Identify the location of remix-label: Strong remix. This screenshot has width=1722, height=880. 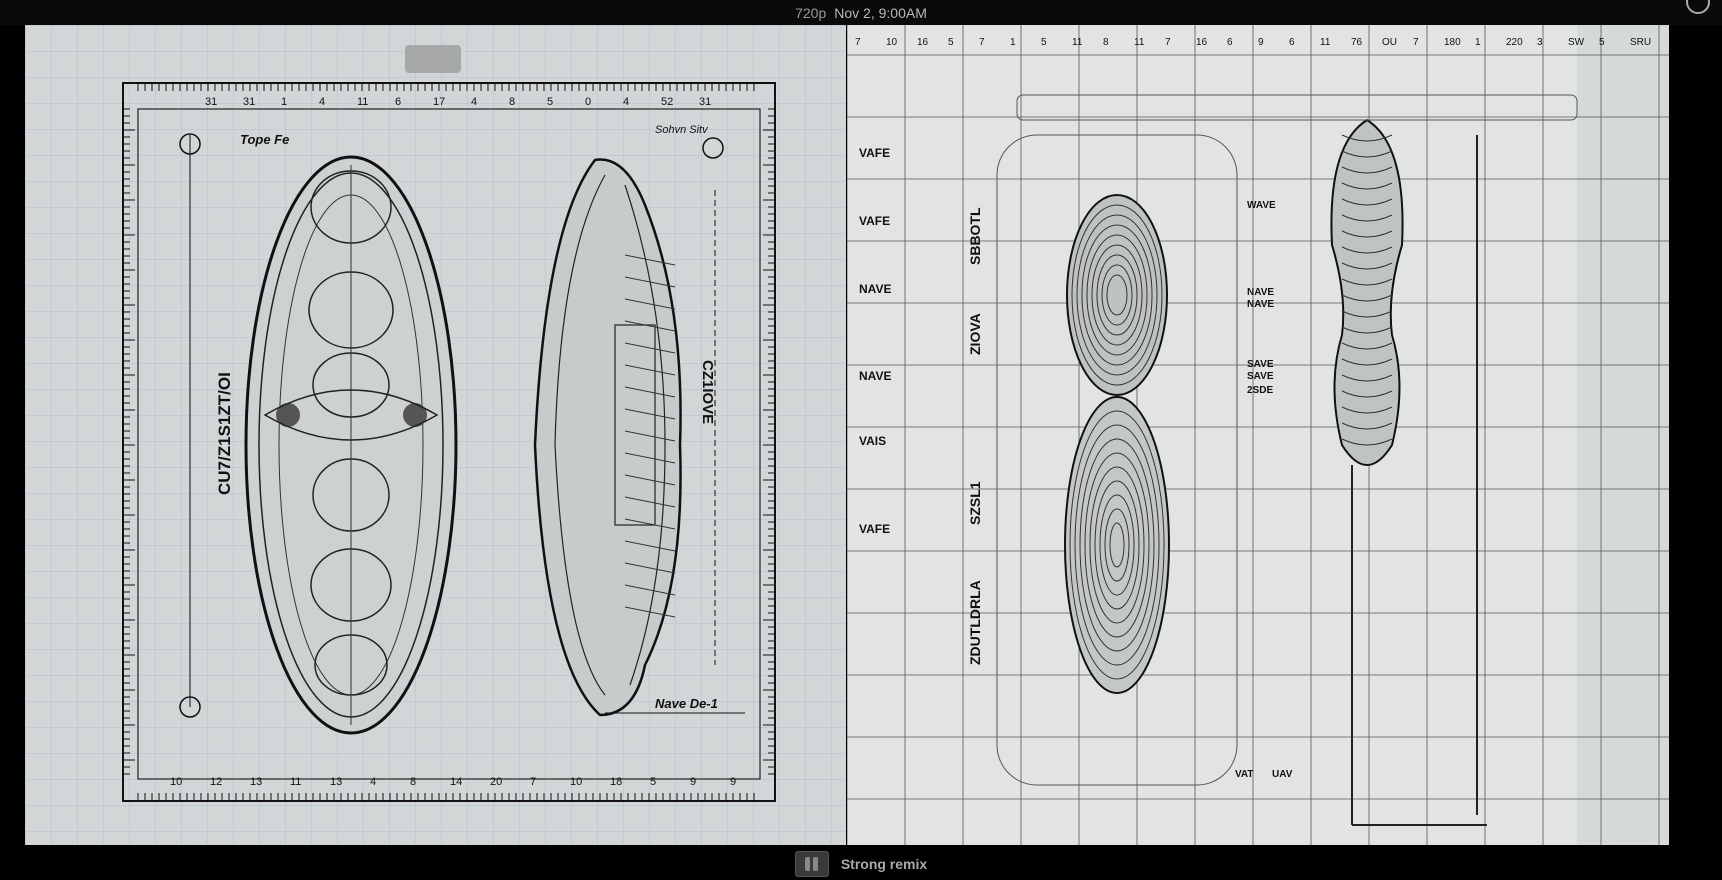
(884, 864).